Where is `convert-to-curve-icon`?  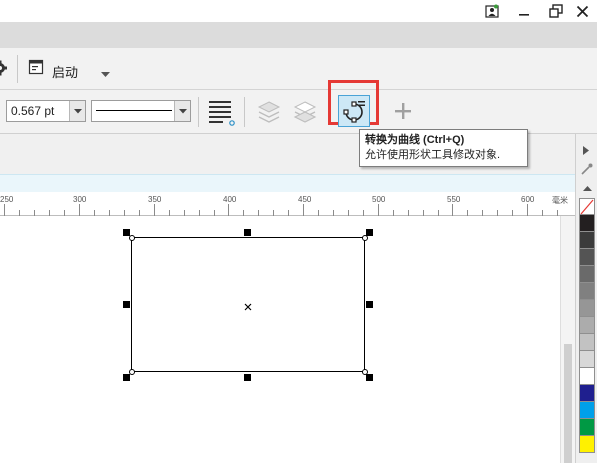
convert-to-curve-icon is located at coordinates (354, 112).